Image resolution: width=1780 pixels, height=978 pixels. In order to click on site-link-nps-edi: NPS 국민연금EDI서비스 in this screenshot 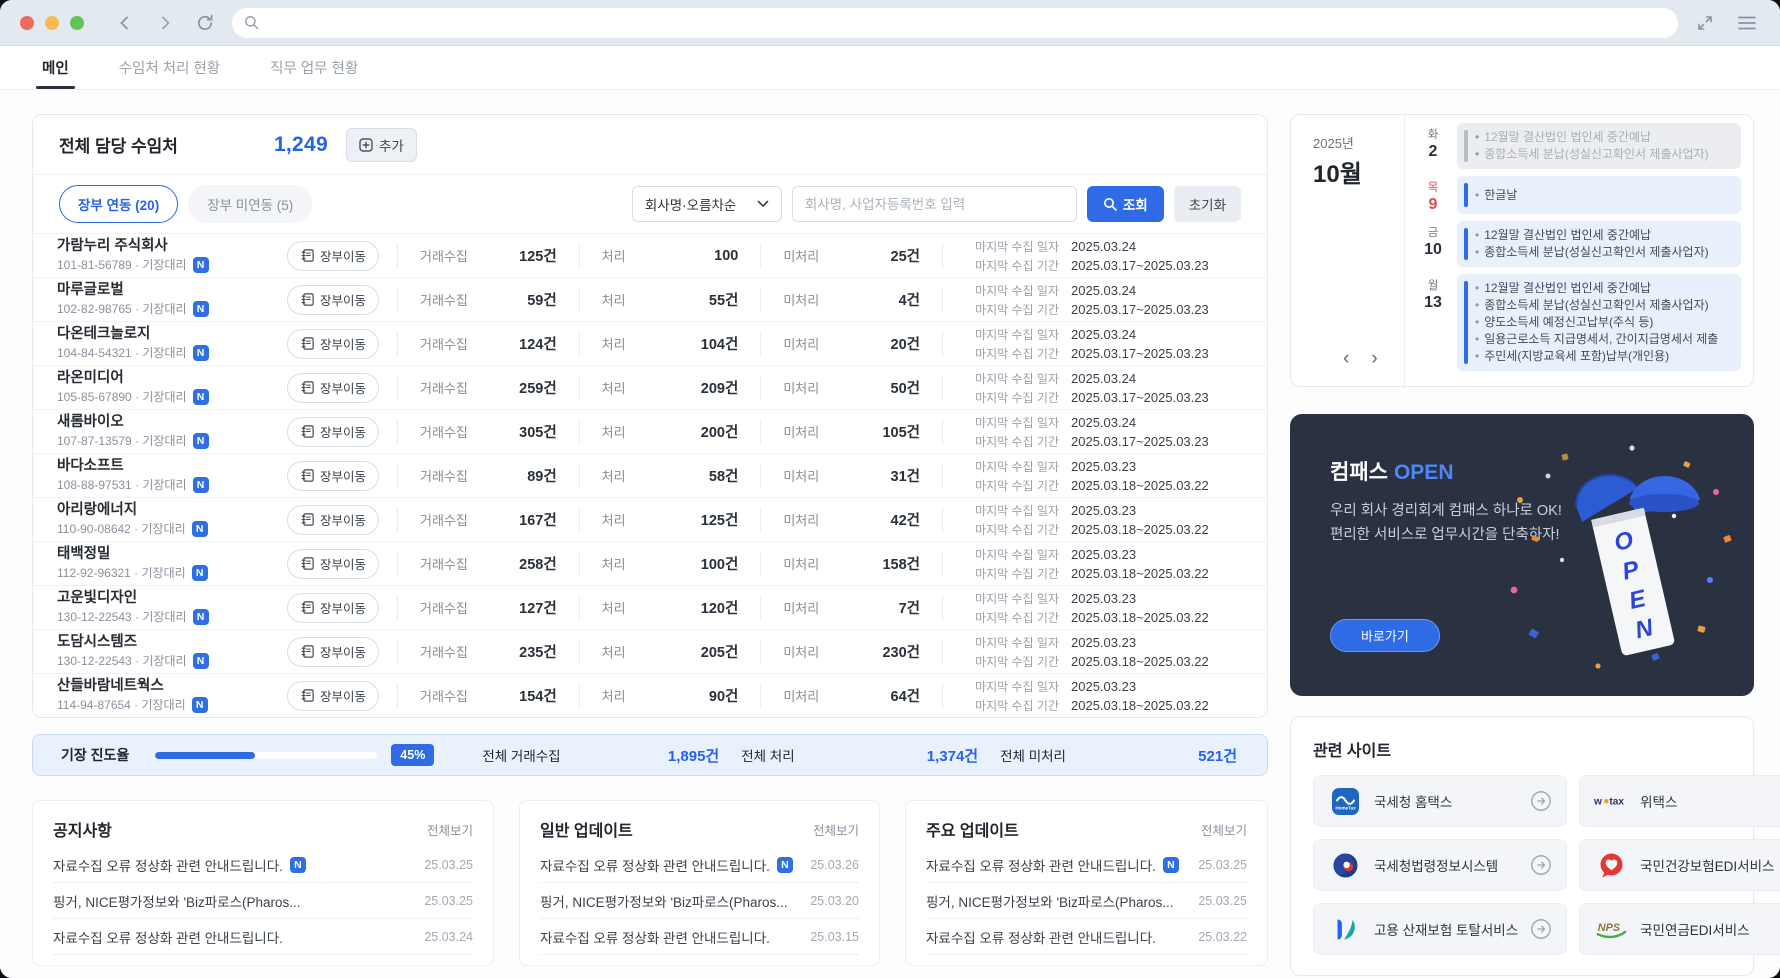, I will do `click(1679, 929)`.